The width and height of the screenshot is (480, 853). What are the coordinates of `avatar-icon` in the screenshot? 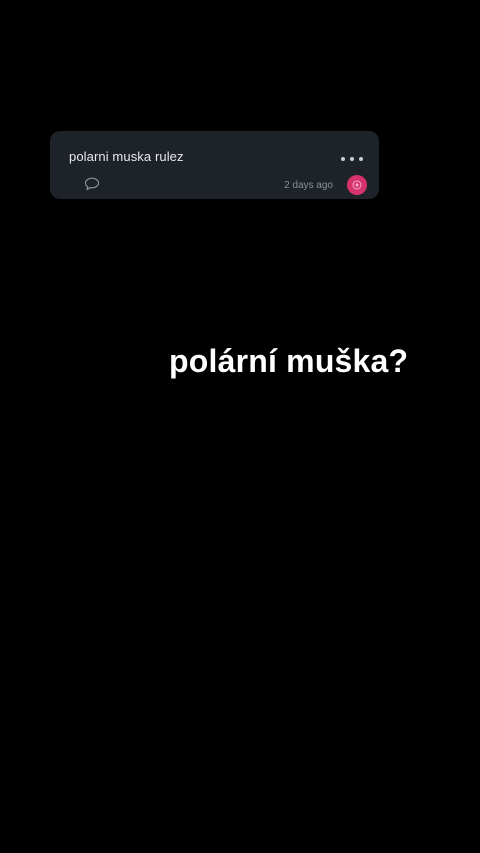 It's located at (357, 185).